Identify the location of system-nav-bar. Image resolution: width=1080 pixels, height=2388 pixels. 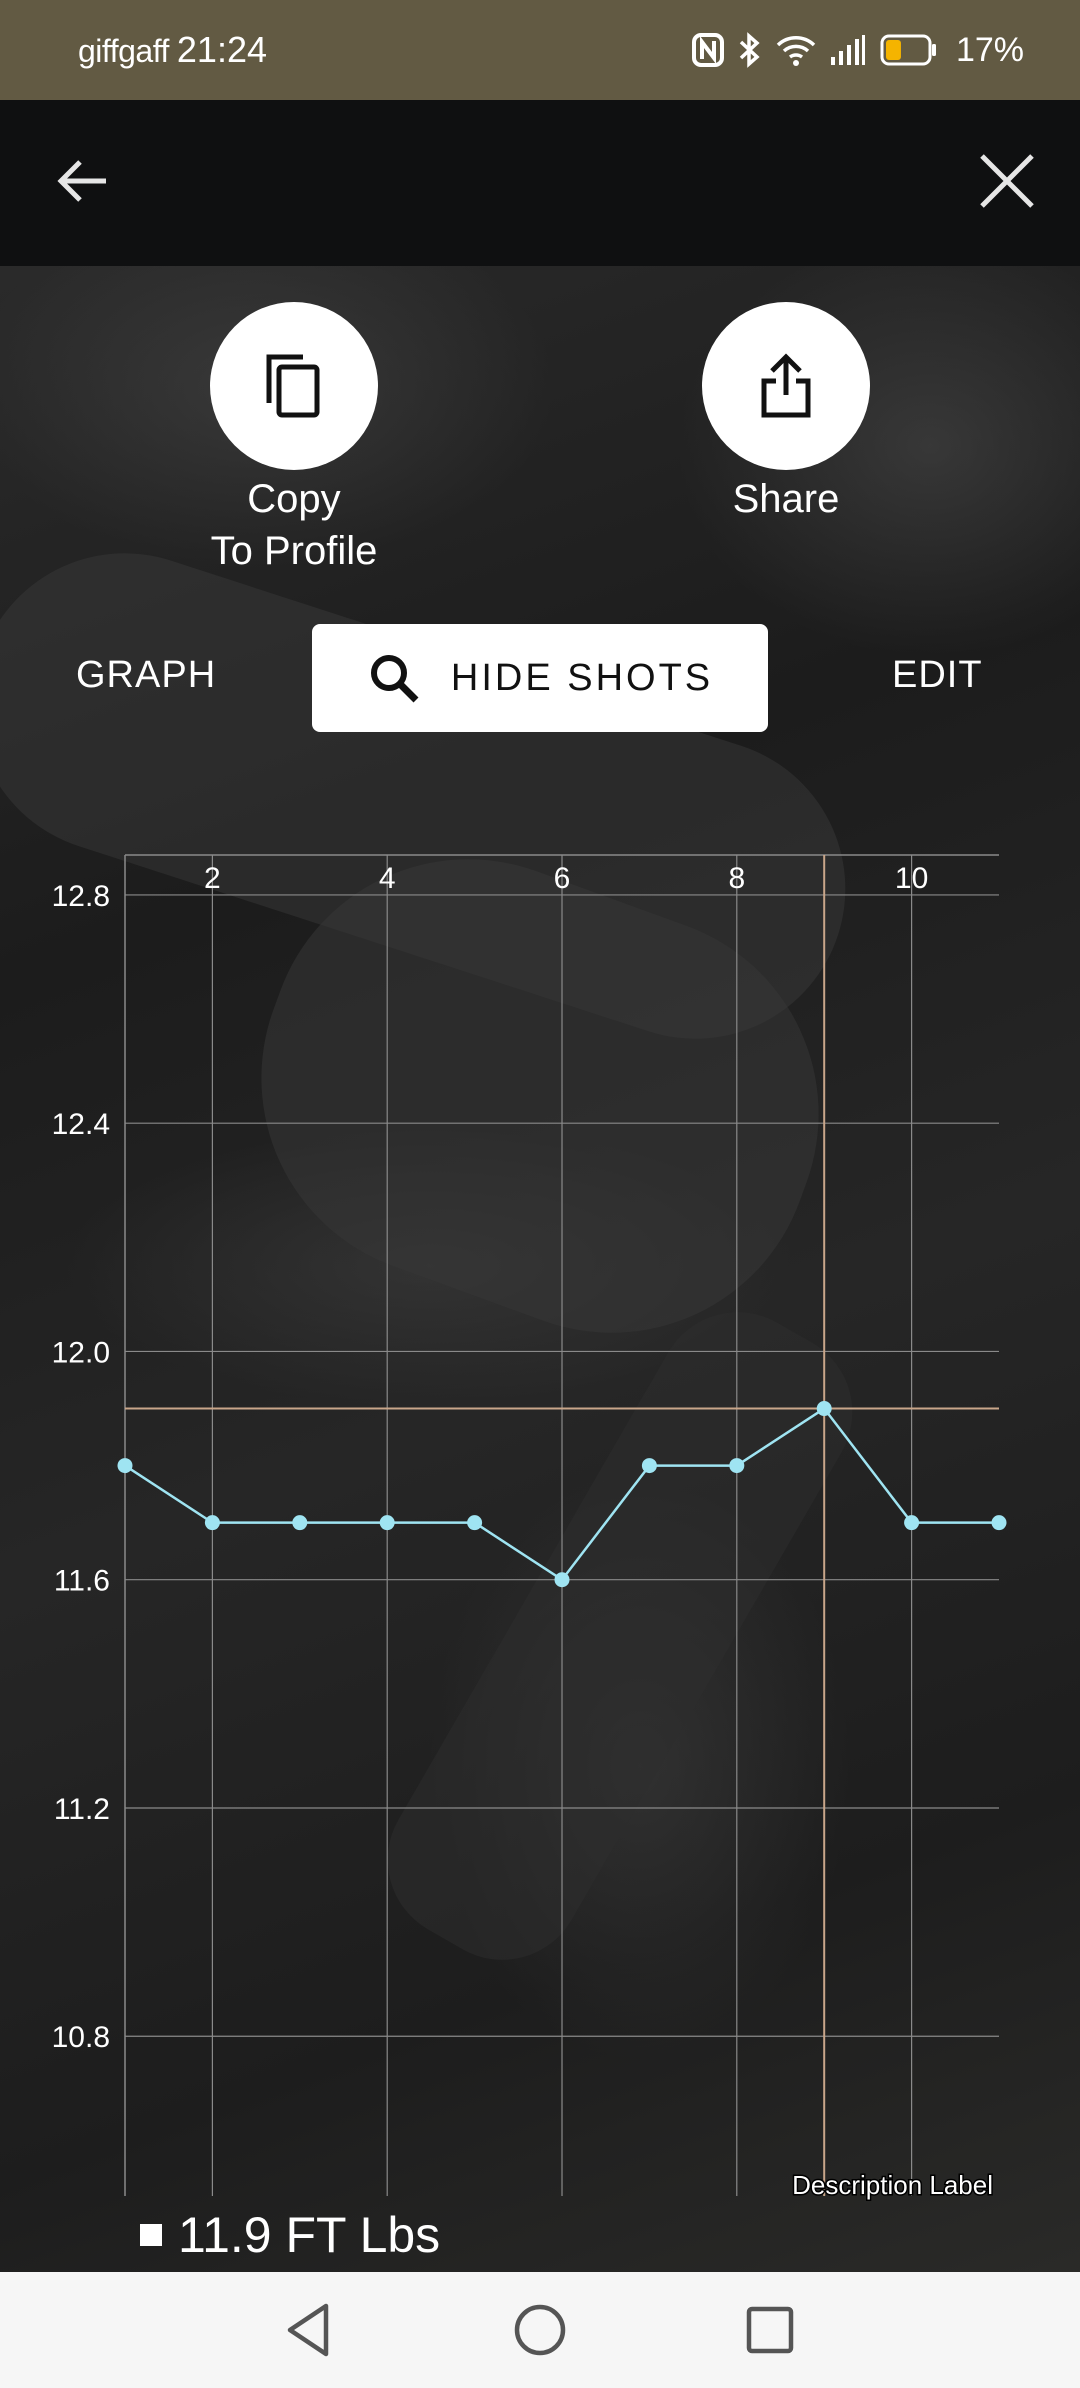
(540, 2330).